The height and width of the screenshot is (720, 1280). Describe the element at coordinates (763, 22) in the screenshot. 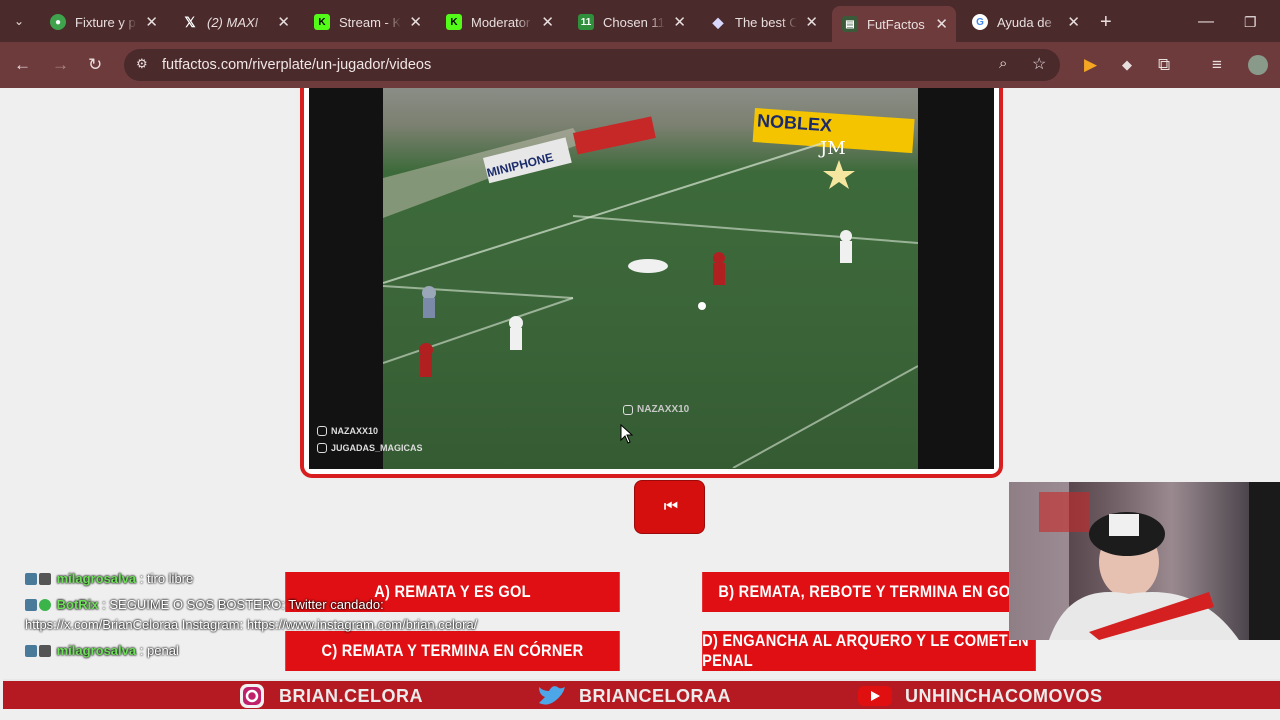

I see `tab-the-best: ◆ The best C ✕` at that location.